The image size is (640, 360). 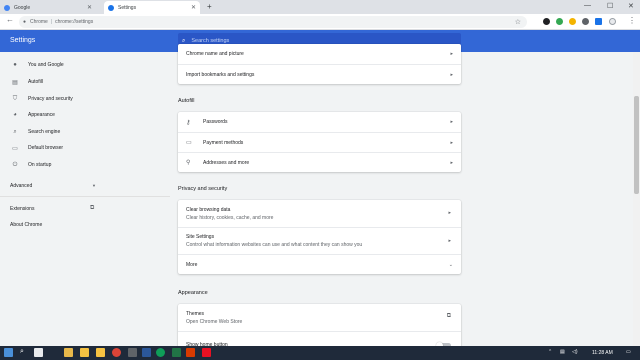 I want to click on plus-icon: +, so click(x=209, y=6).